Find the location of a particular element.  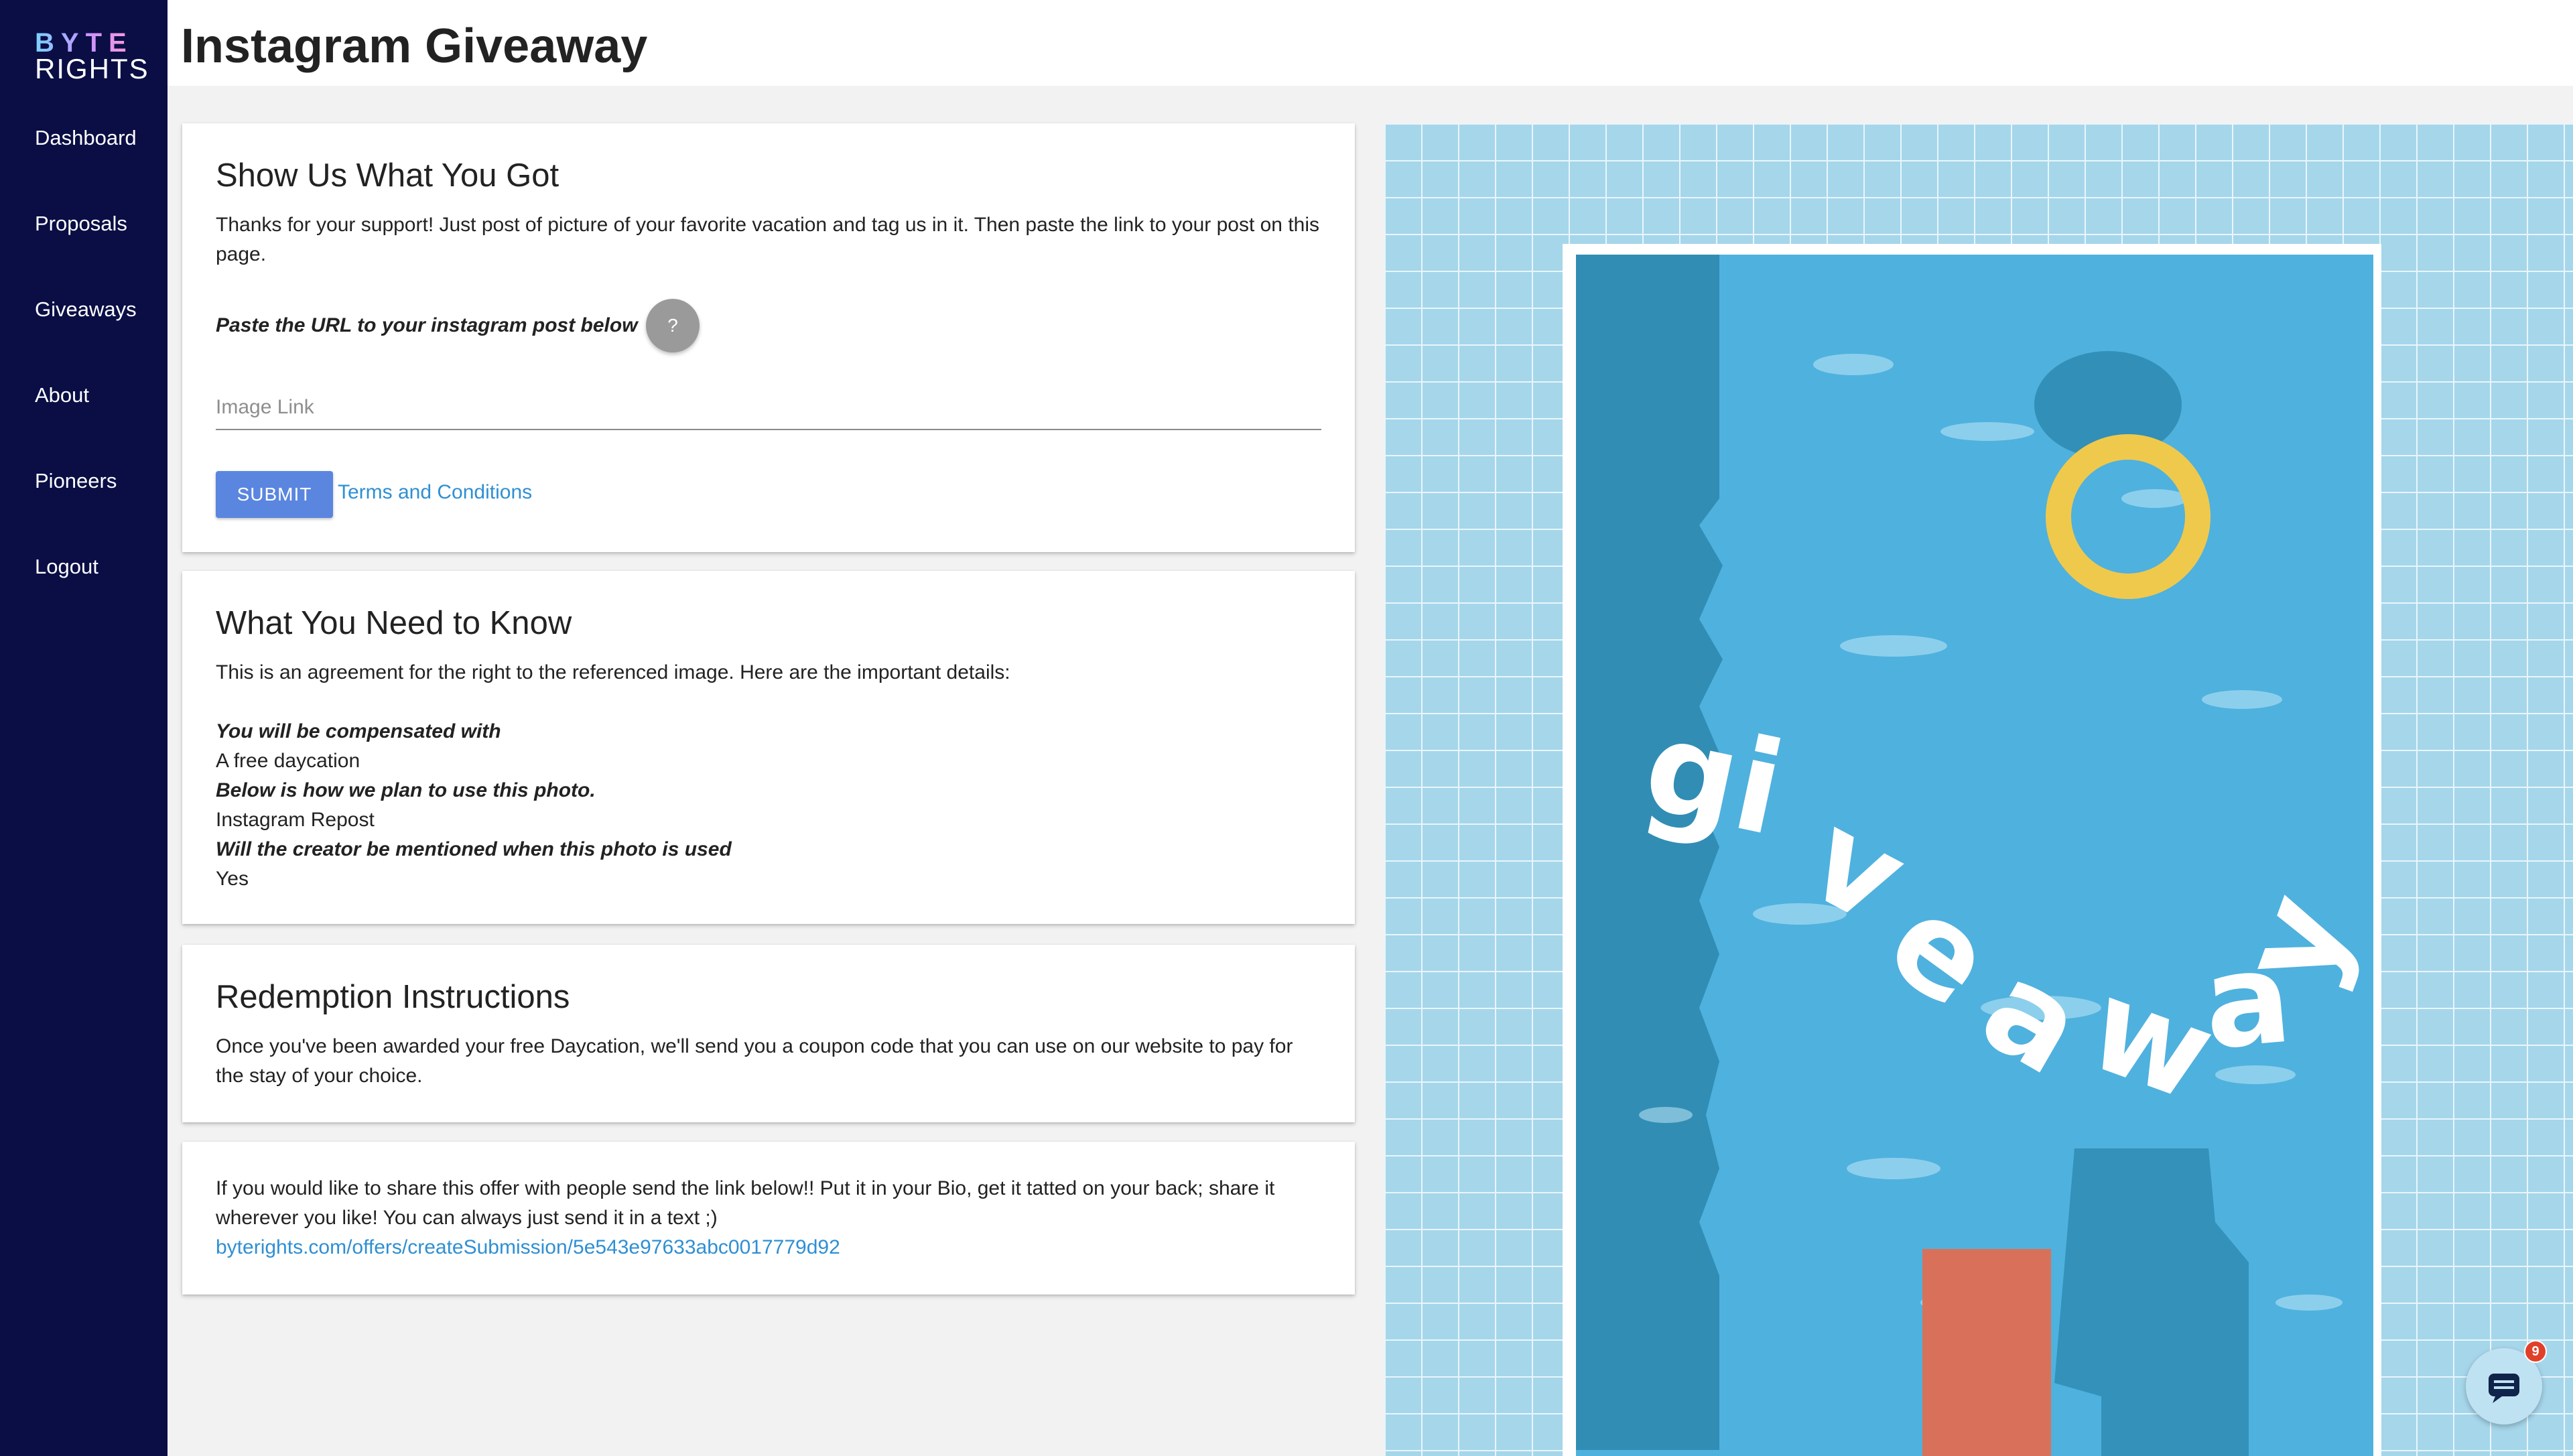

credit-value: Yes is located at coordinates (232, 879).